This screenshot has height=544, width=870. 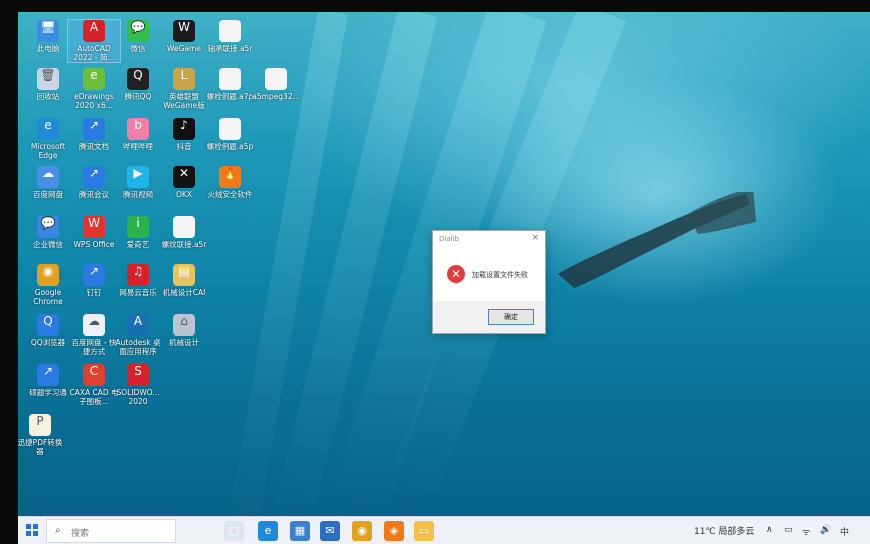 I want to click on mail-taskbar-icon: ✉, so click(x=330, y=531).